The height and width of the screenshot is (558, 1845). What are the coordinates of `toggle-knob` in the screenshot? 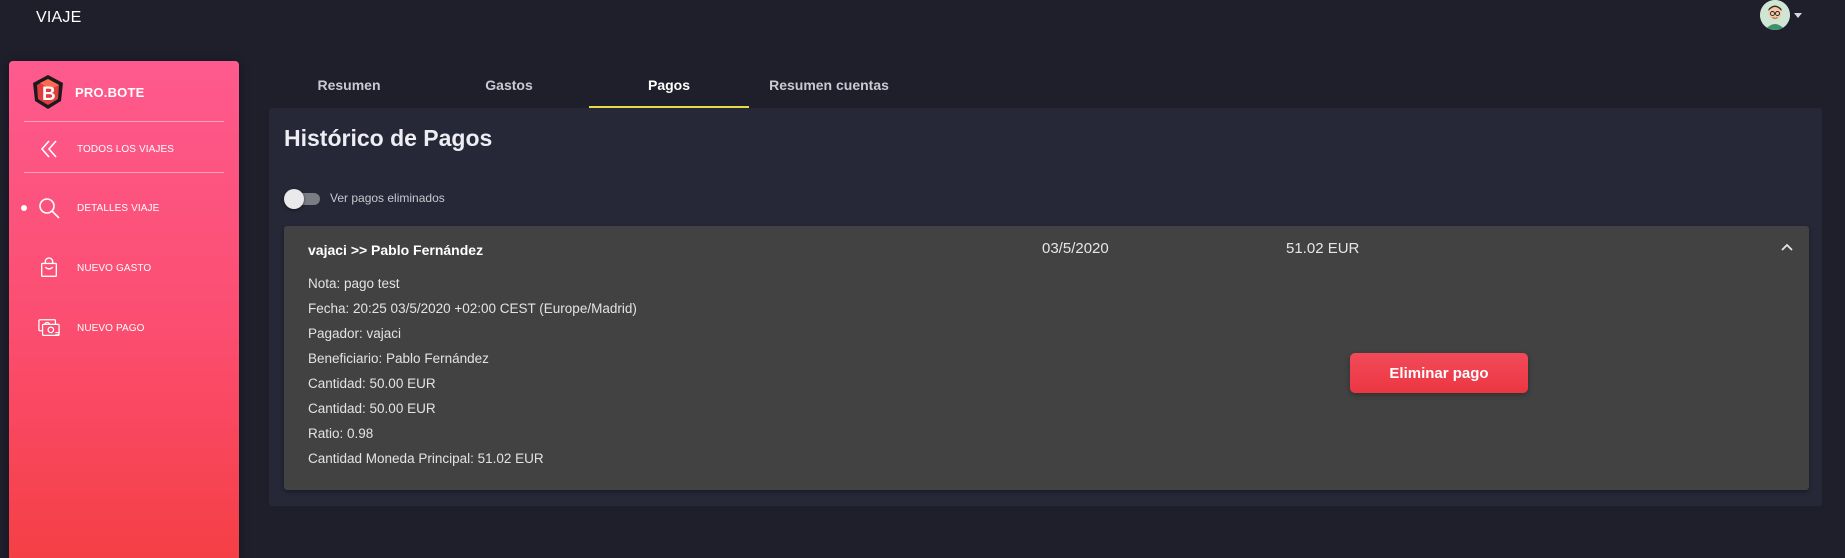 It's located at (294, 199).